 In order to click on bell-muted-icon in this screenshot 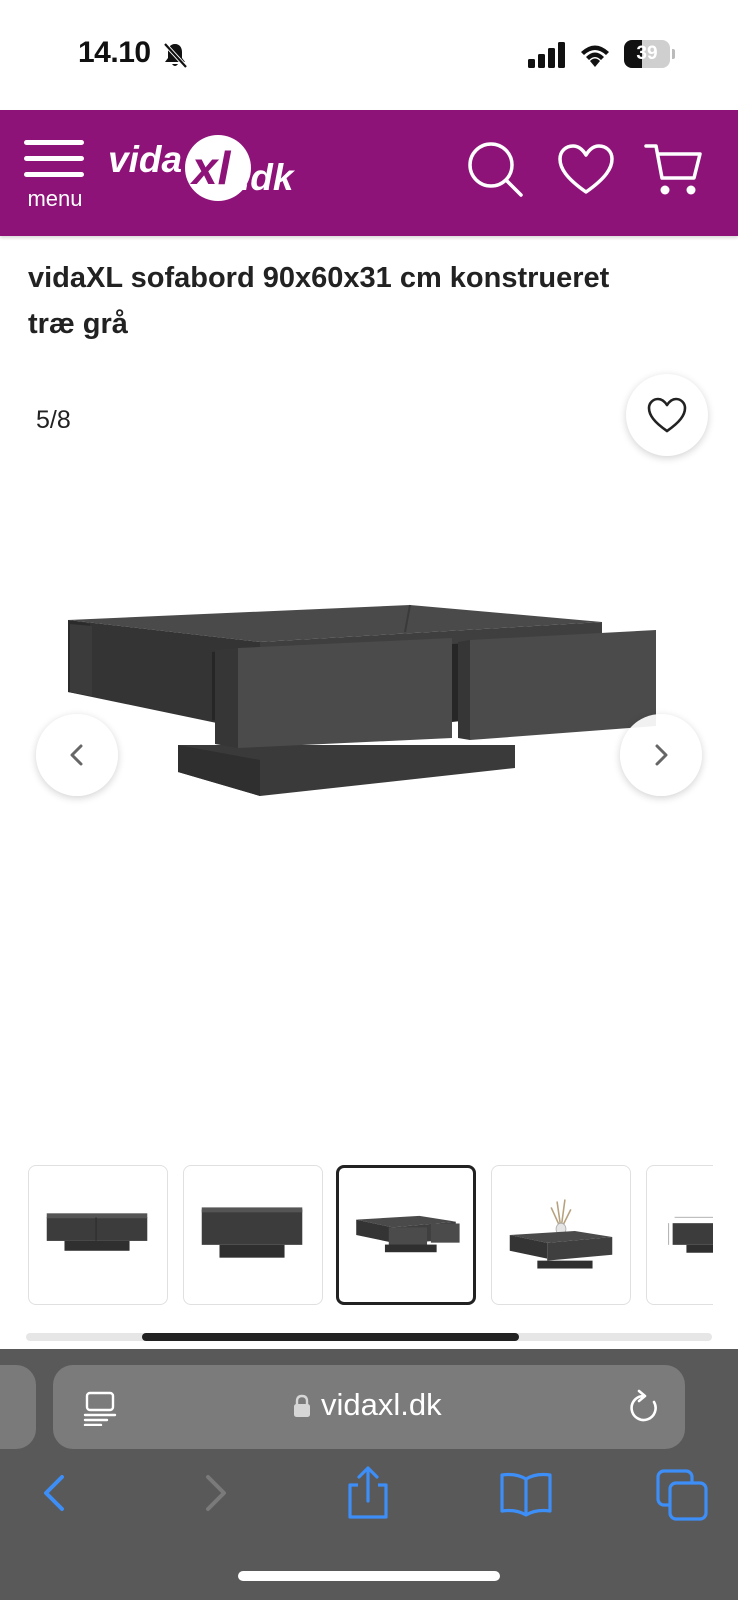, I will do `click(175, 55)`.